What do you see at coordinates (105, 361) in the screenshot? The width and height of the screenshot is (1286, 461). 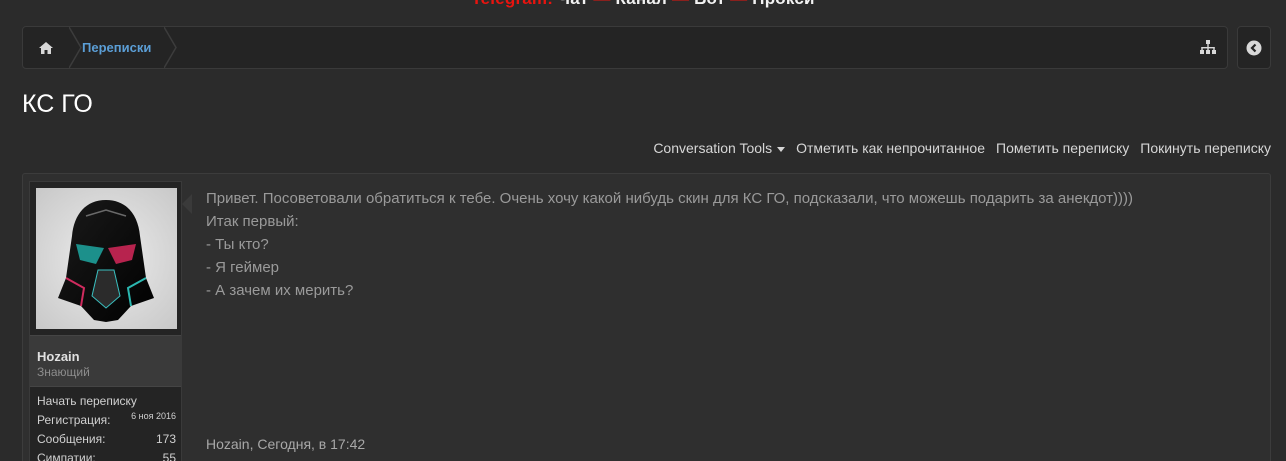 I see `user-title-block: Hozain Знающий` at bounding box center [105, 361].